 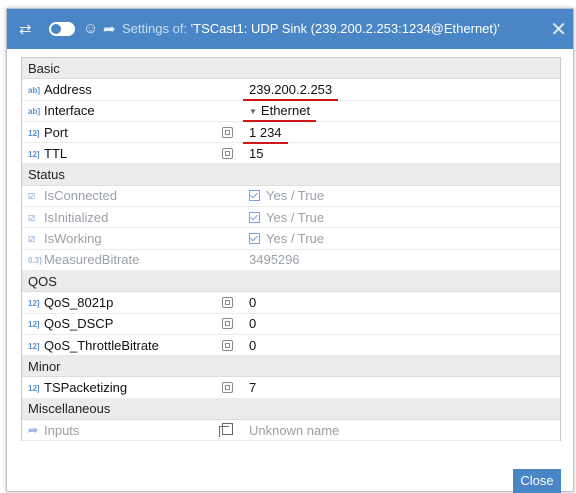 I want to click on property-name: ☑ IsWorking, so click(x=118, y=238).